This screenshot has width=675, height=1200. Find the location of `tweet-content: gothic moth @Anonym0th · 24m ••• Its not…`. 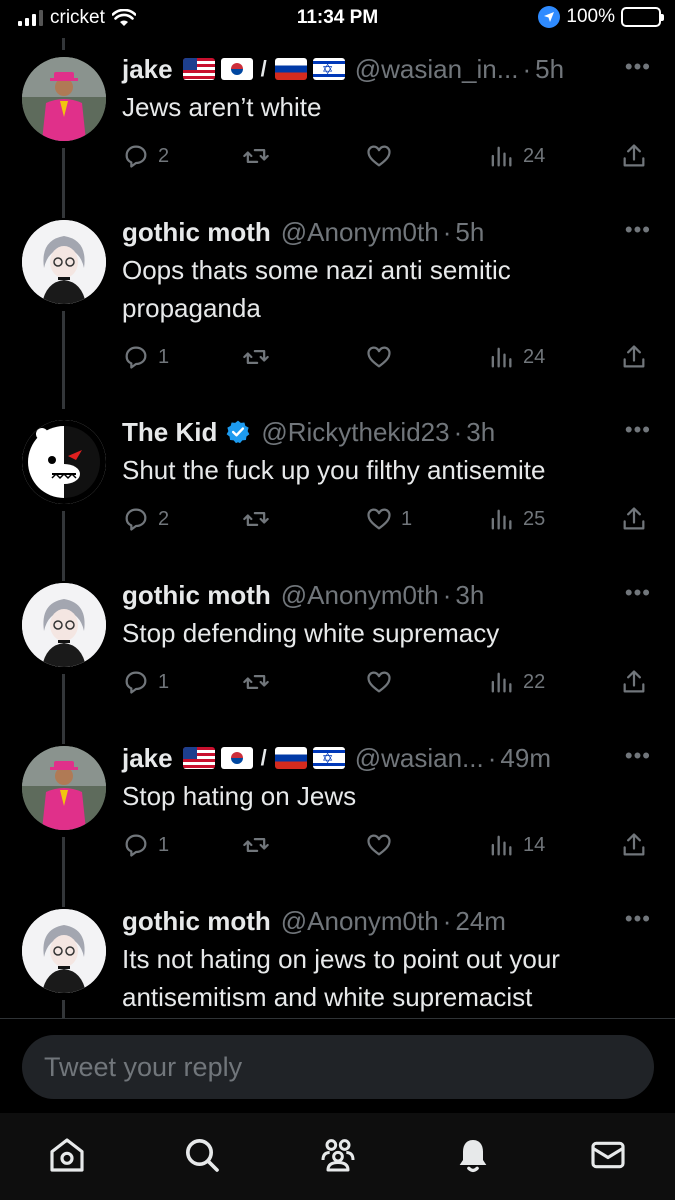

tweet-content: gothic moth @Anonym0th · 24m ••• Its not… is located at coordinates (388, 960).